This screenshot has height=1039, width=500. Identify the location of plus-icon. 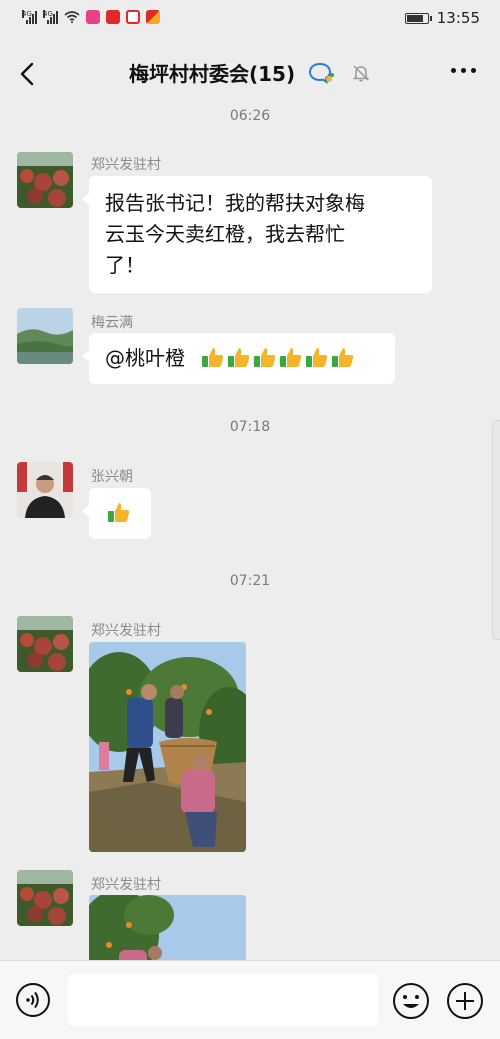
(465, 1001).